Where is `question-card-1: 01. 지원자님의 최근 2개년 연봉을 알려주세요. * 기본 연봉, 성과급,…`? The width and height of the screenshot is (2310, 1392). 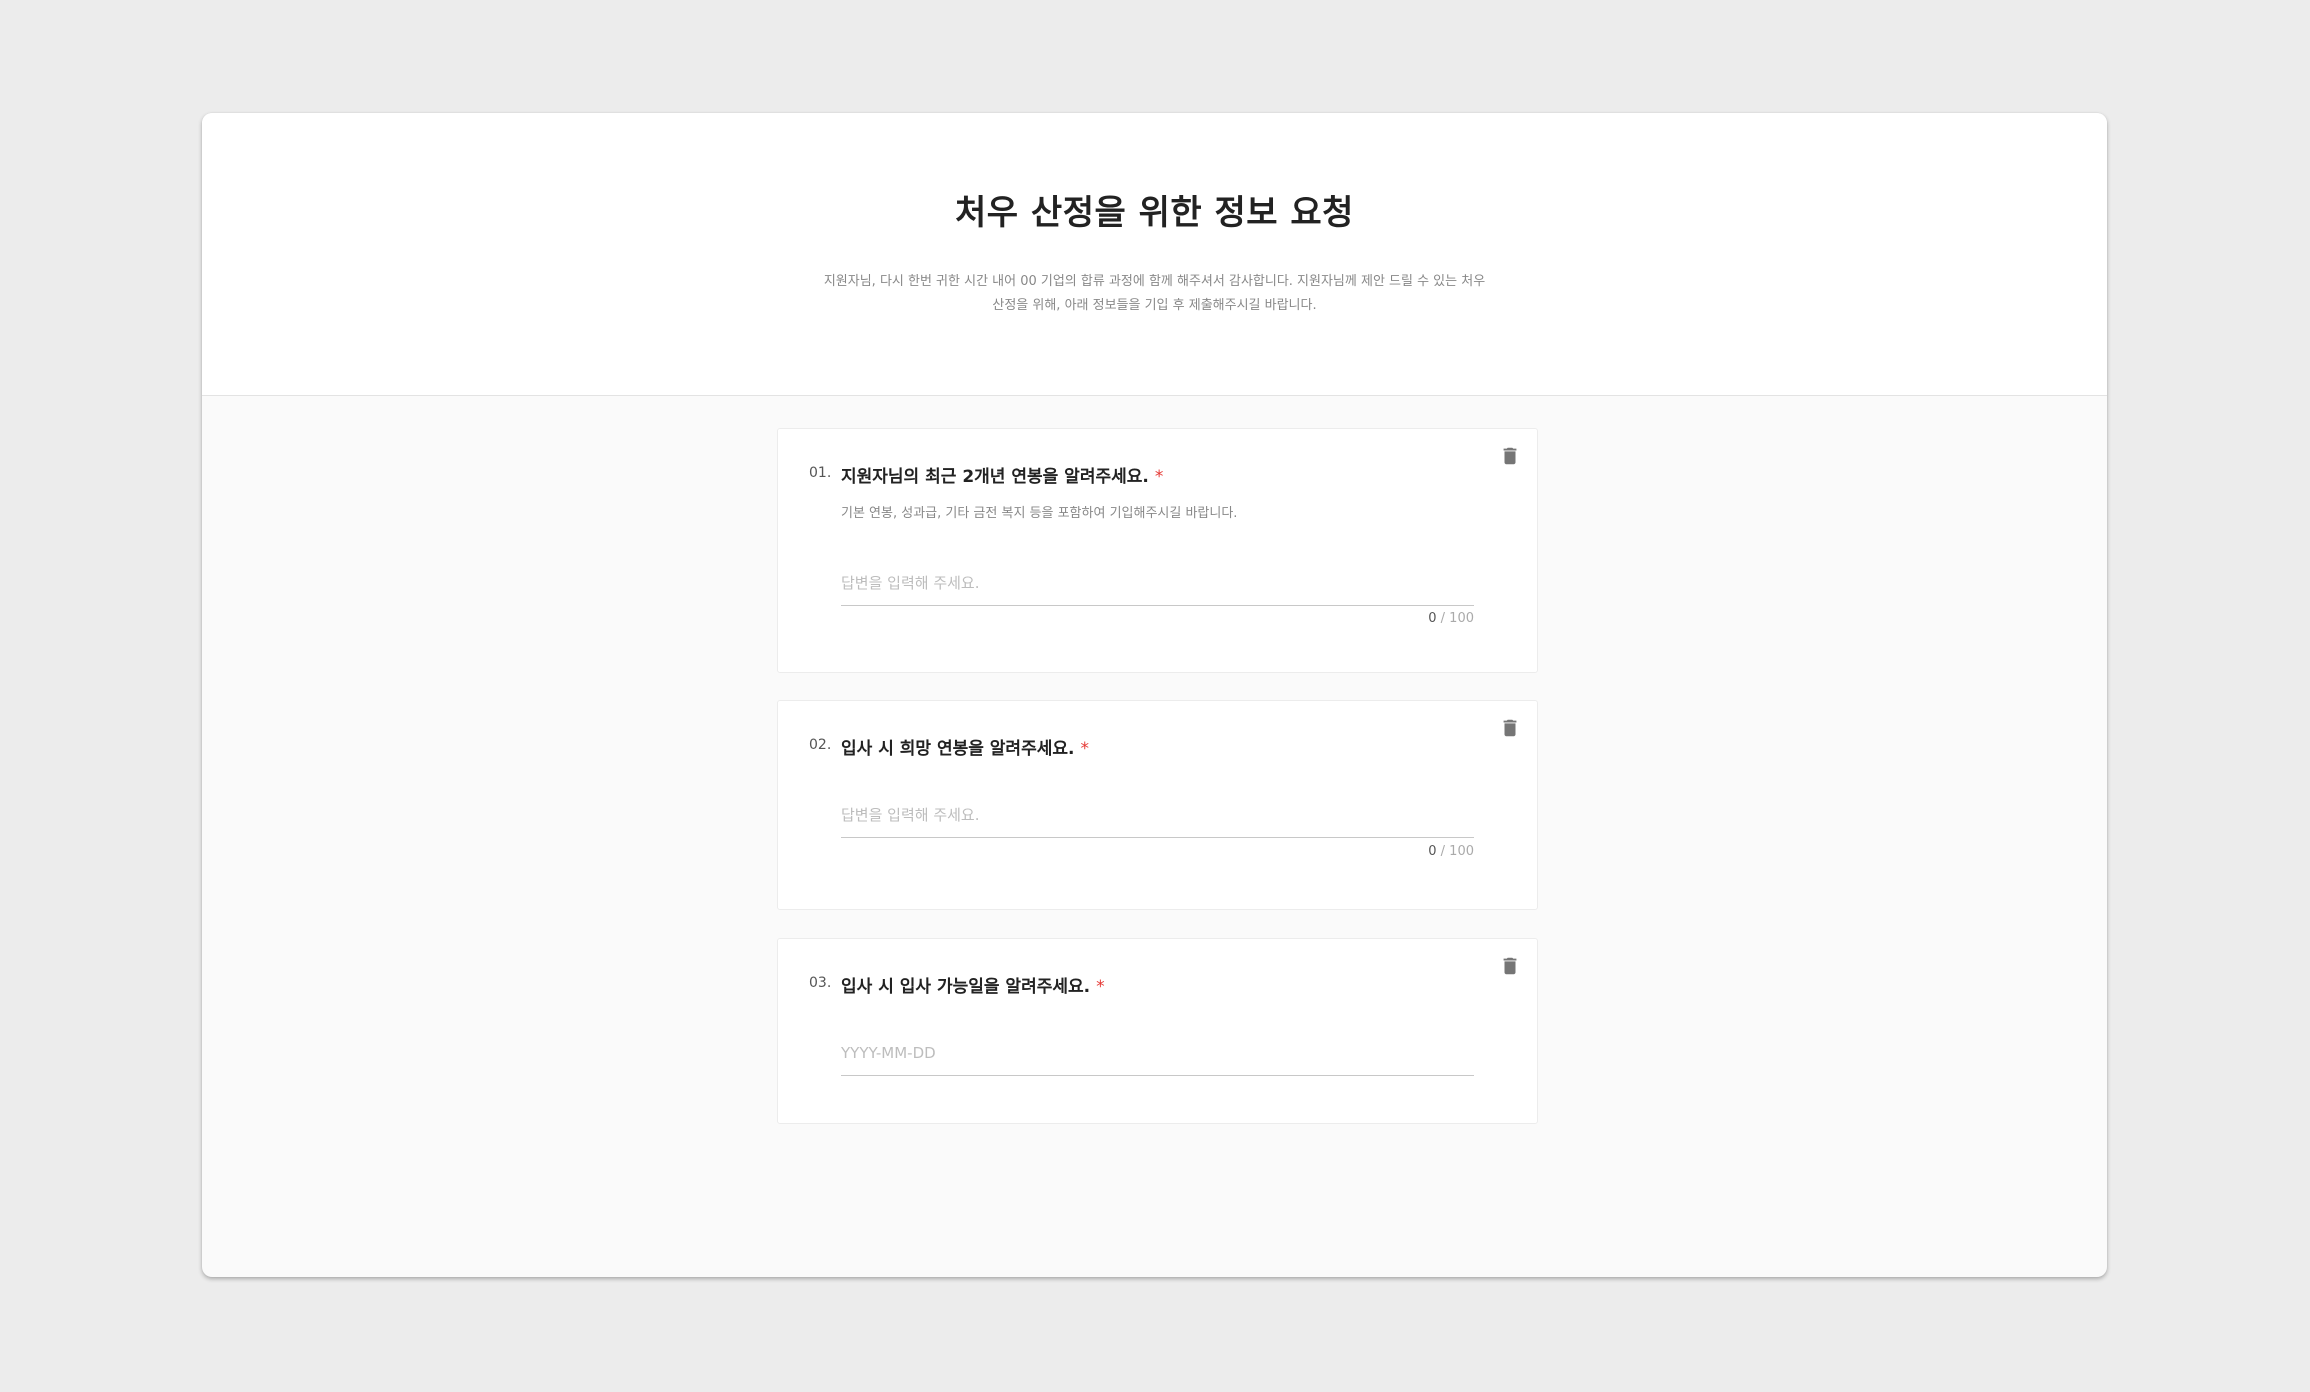
question-card-1: 01. 지원자님의 최근 2개년 연봉을 알려주세요. * 기본 연봉, 성과급,… is located at coordinates (1157, 550).